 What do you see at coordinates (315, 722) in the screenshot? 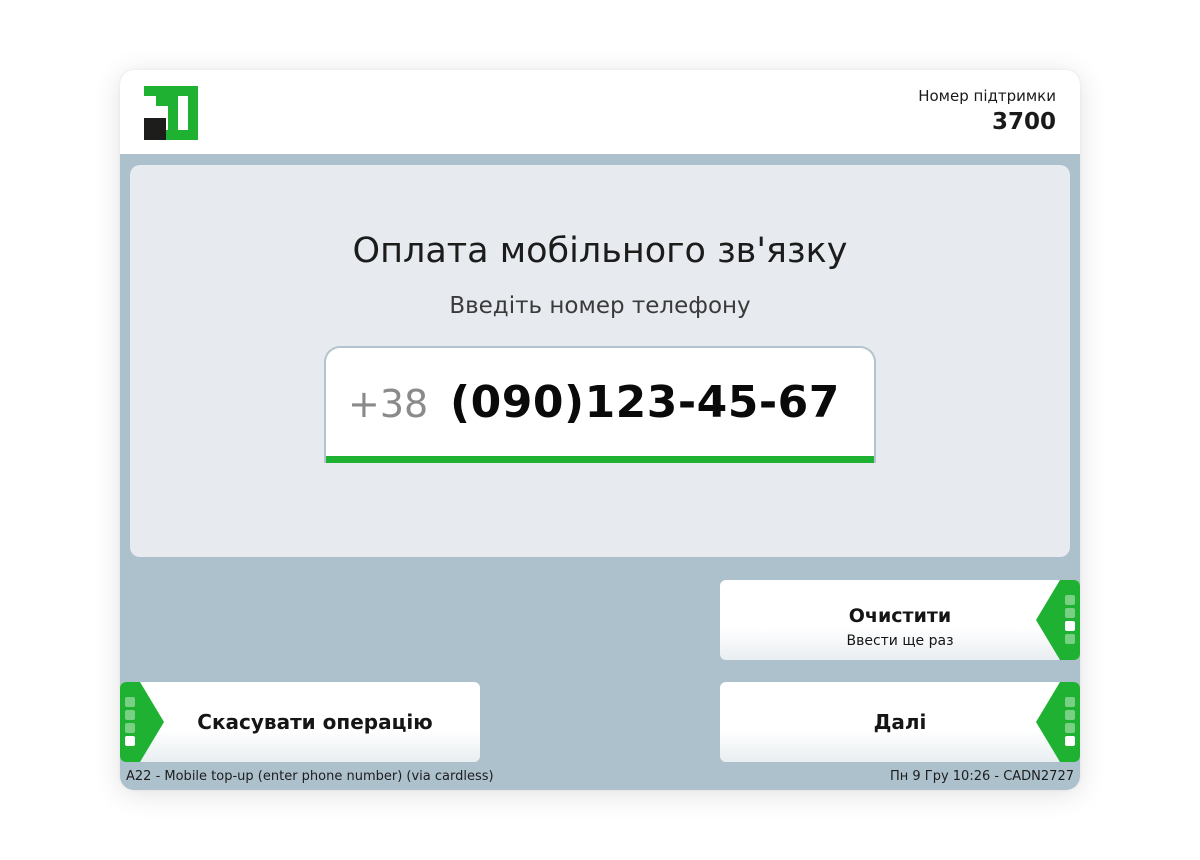
I see `cancel-button-label: Скасувати операцію` at bounding box center [315, 722].